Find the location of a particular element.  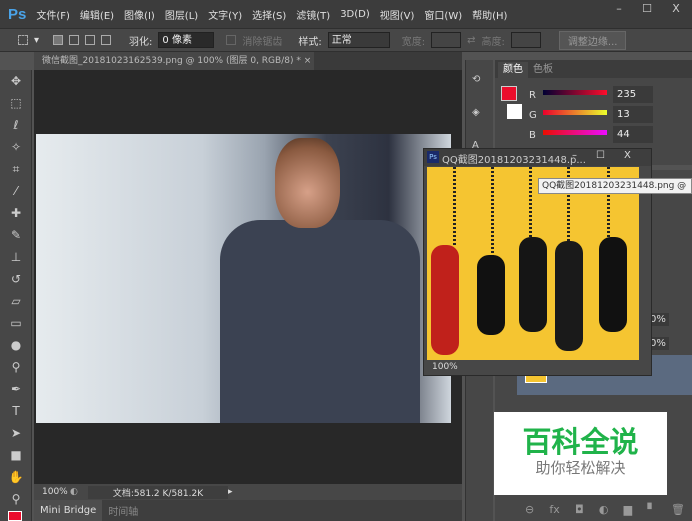

r-label: R is located at coordinates (532, 95).